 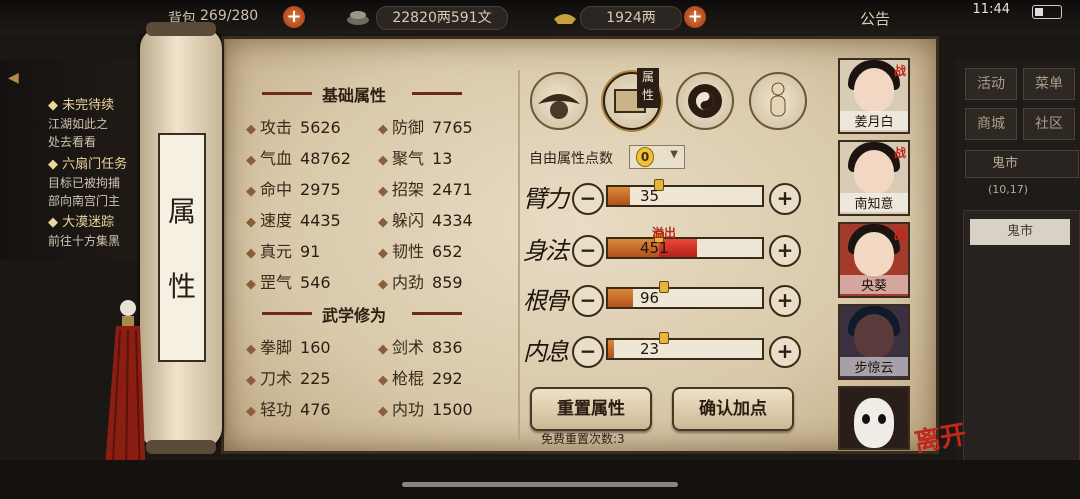 What do you see at coordinates (650, 298) in the screenshot?
I see `stat-value: 96` at bounding box center [650, 298].